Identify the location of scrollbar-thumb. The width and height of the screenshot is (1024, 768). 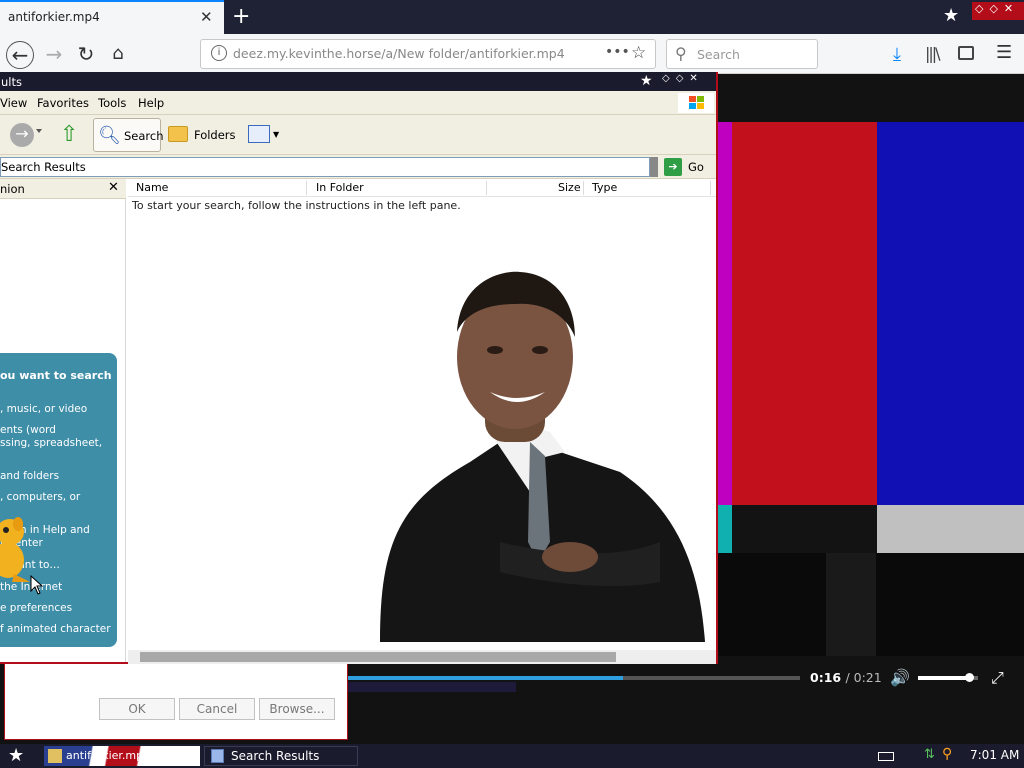
(378, 657).